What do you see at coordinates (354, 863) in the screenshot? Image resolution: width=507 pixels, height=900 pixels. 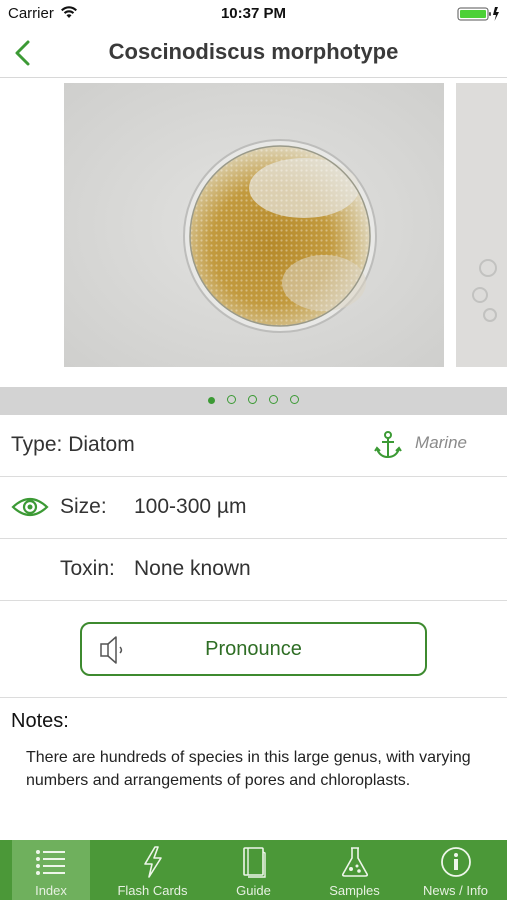 I see `flask-icon` at bounding box center [354, 863].